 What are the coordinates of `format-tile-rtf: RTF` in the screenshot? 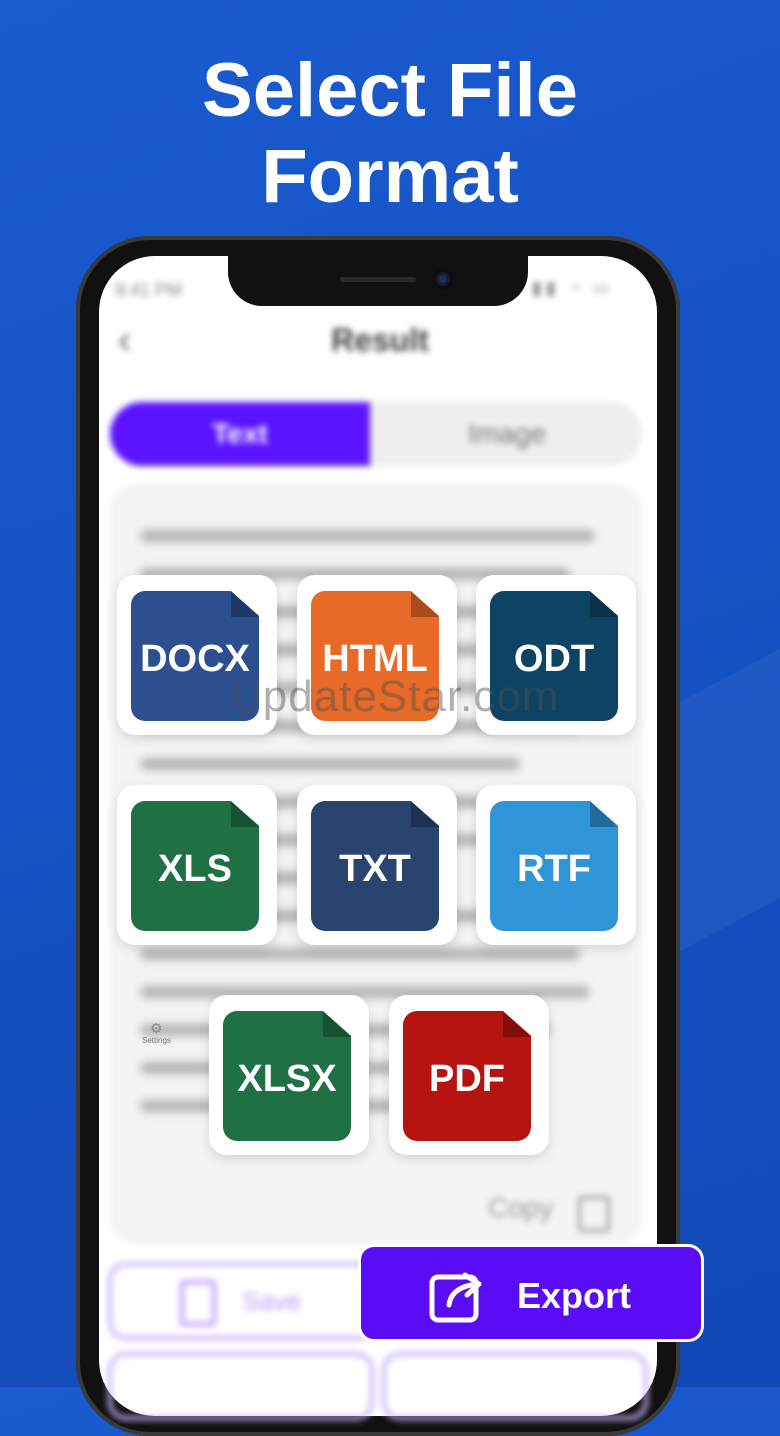 It's located at (556, 865).